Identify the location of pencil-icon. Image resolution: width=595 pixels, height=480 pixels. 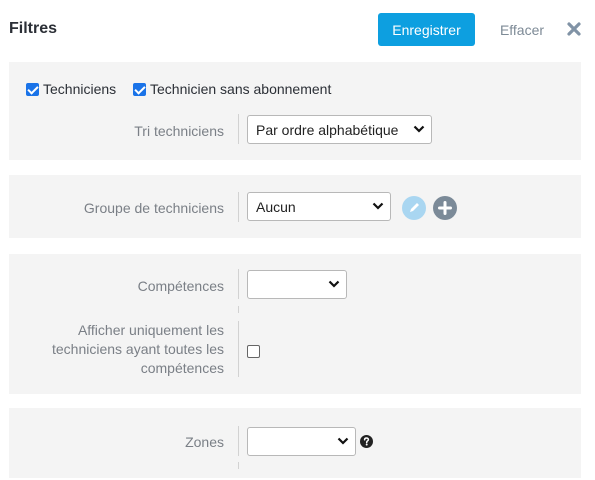
(414, 207).